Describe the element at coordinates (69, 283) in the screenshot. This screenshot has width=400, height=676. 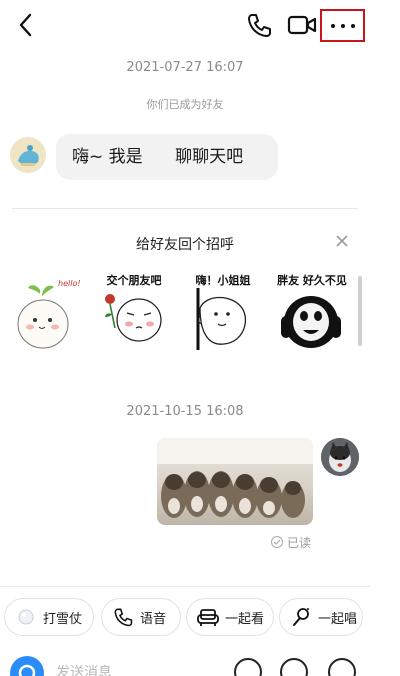
I see `sticker-caption: hello!` at that location.